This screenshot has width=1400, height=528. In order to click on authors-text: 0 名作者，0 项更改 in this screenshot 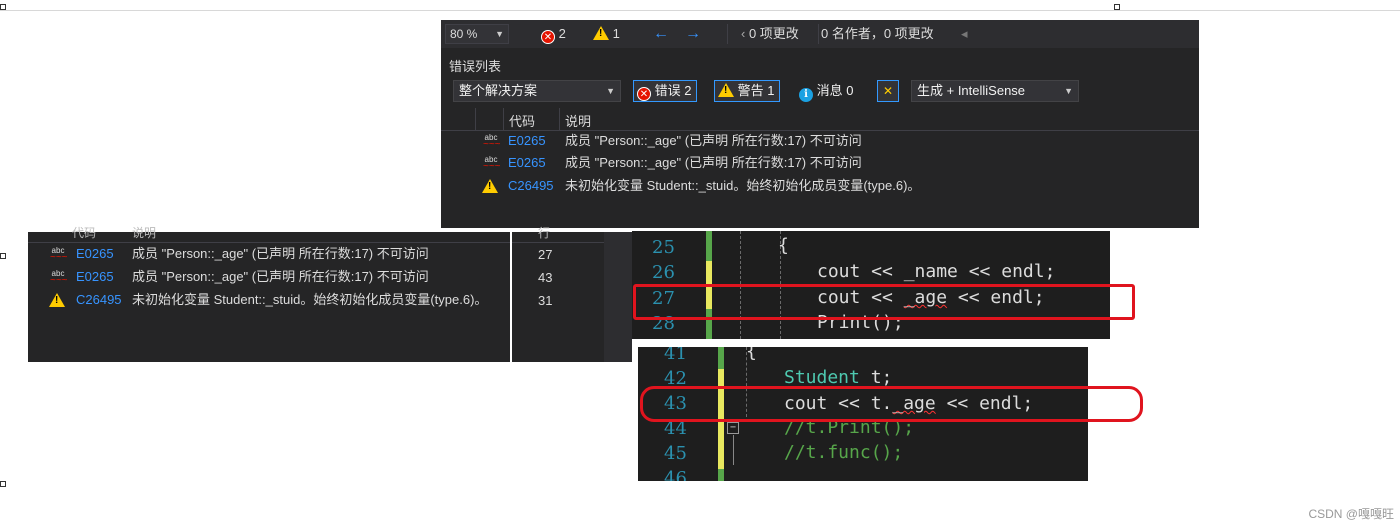, I will do `click(877, 33)`.